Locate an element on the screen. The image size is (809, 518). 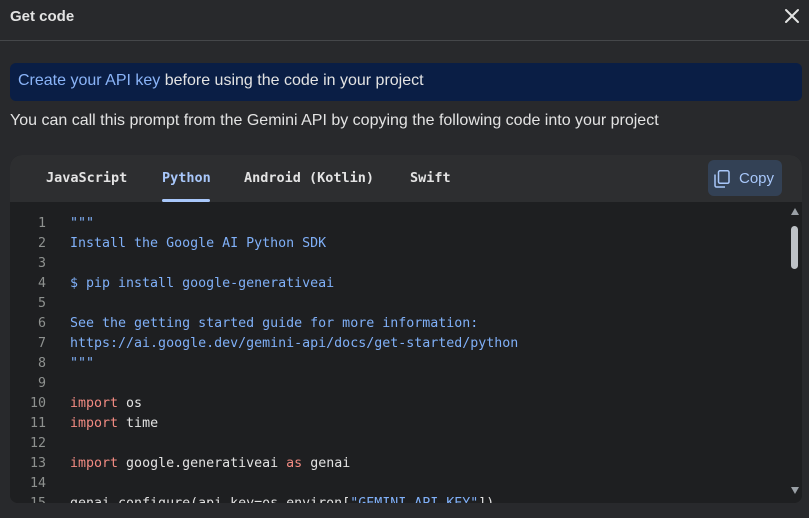
code-line: 12 is located at coordinates (399, 444).